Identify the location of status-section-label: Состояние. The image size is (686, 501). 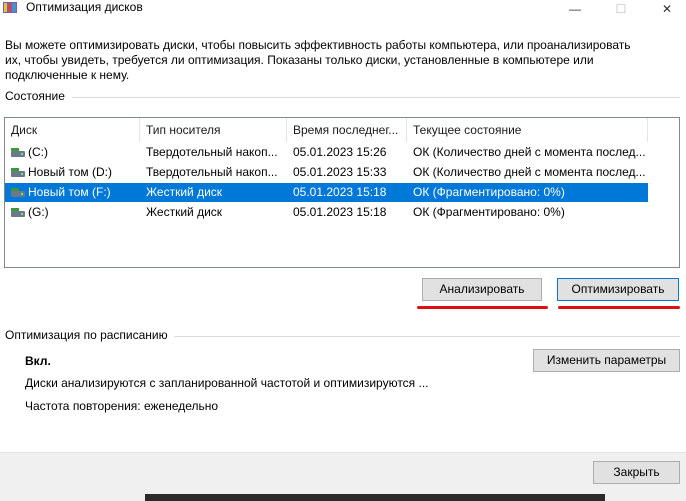
(35, 96).